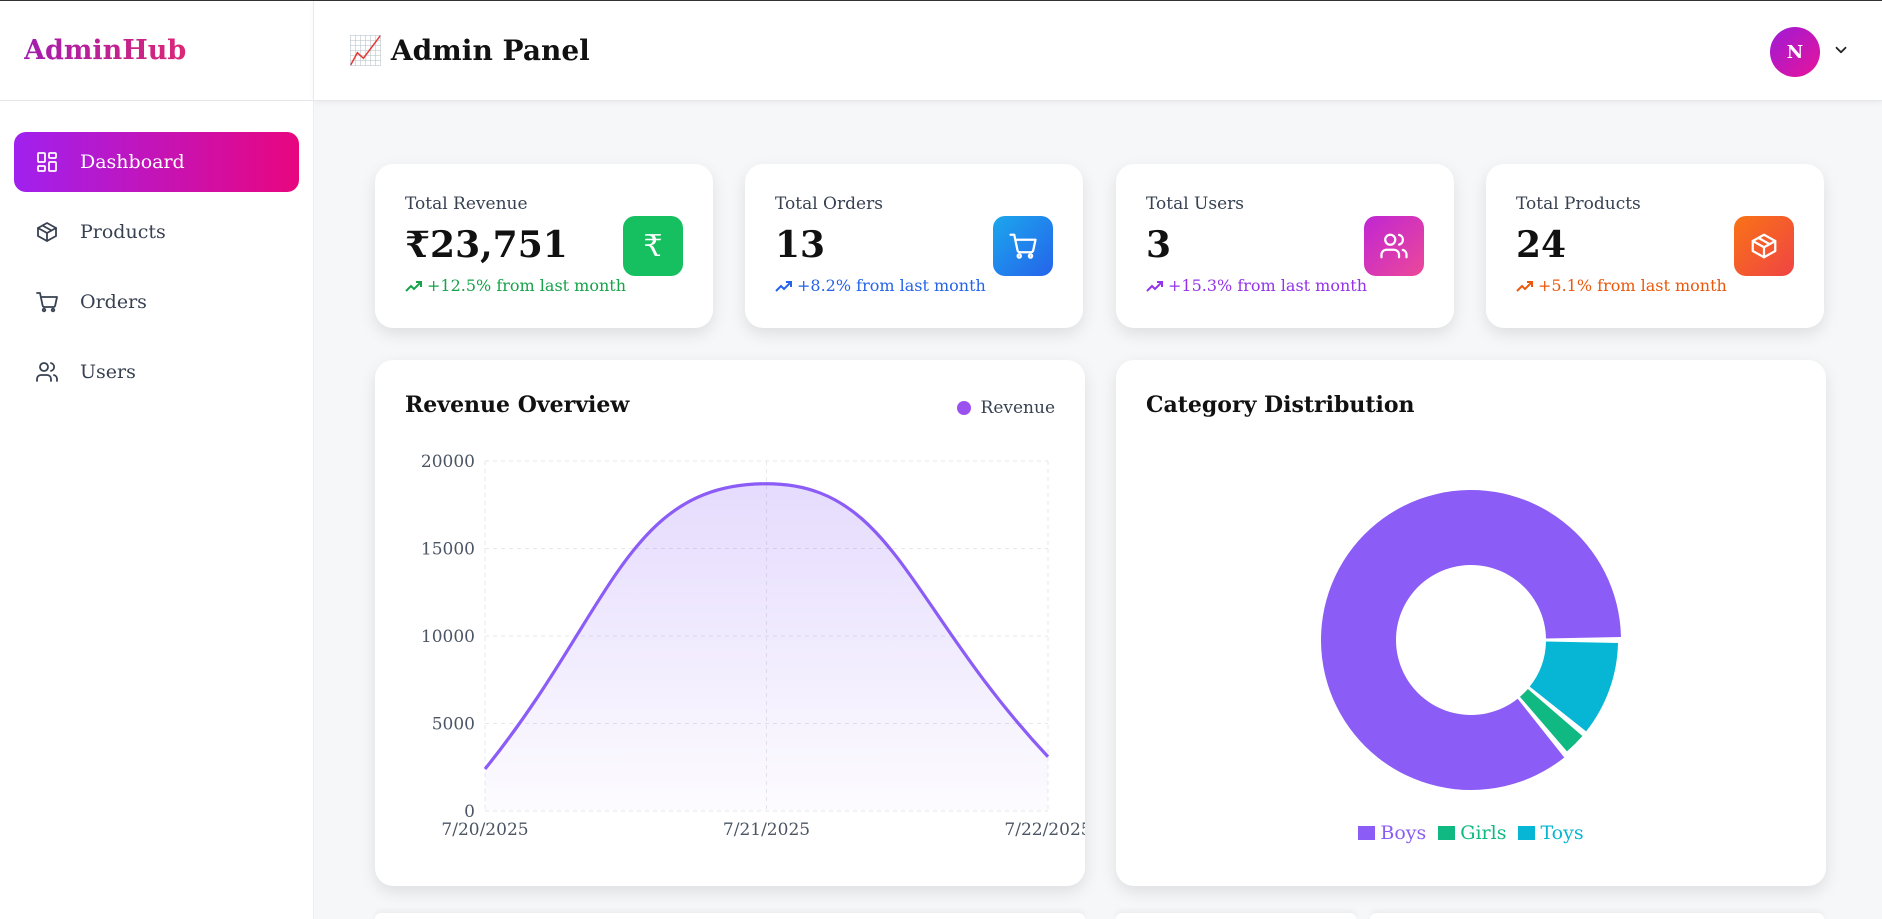 This screenshot has height=919, width=1882. What do you see at coordinates (1195, 204) in the screenshot?
I see `stat-label: Total Users` at bounding box center [1195, 204].